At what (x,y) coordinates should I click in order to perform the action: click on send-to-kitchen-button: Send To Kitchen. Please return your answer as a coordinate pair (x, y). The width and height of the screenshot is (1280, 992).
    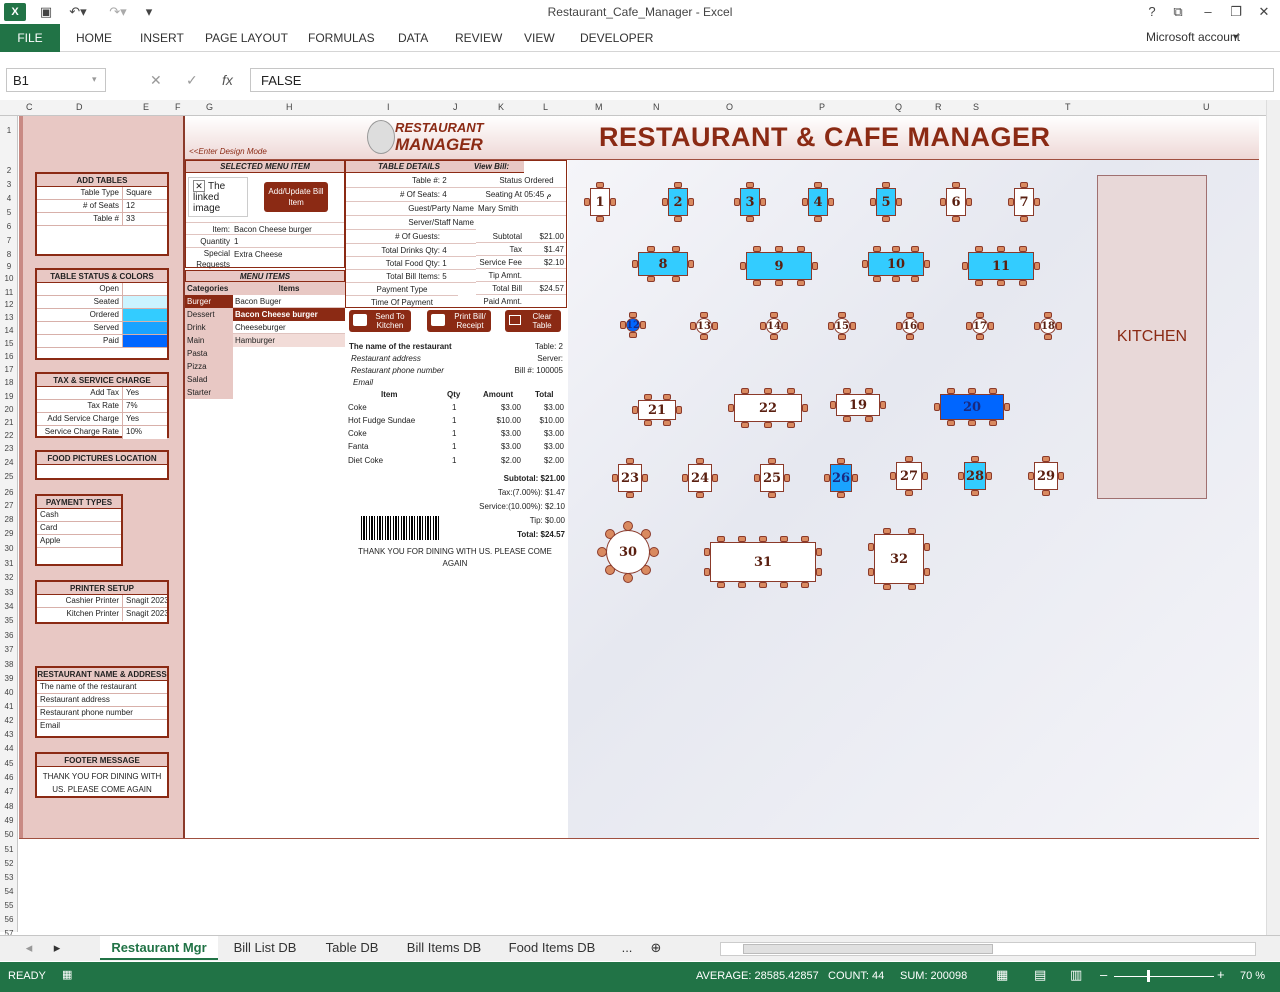
    Looking at the image, I should click on (380, 321).